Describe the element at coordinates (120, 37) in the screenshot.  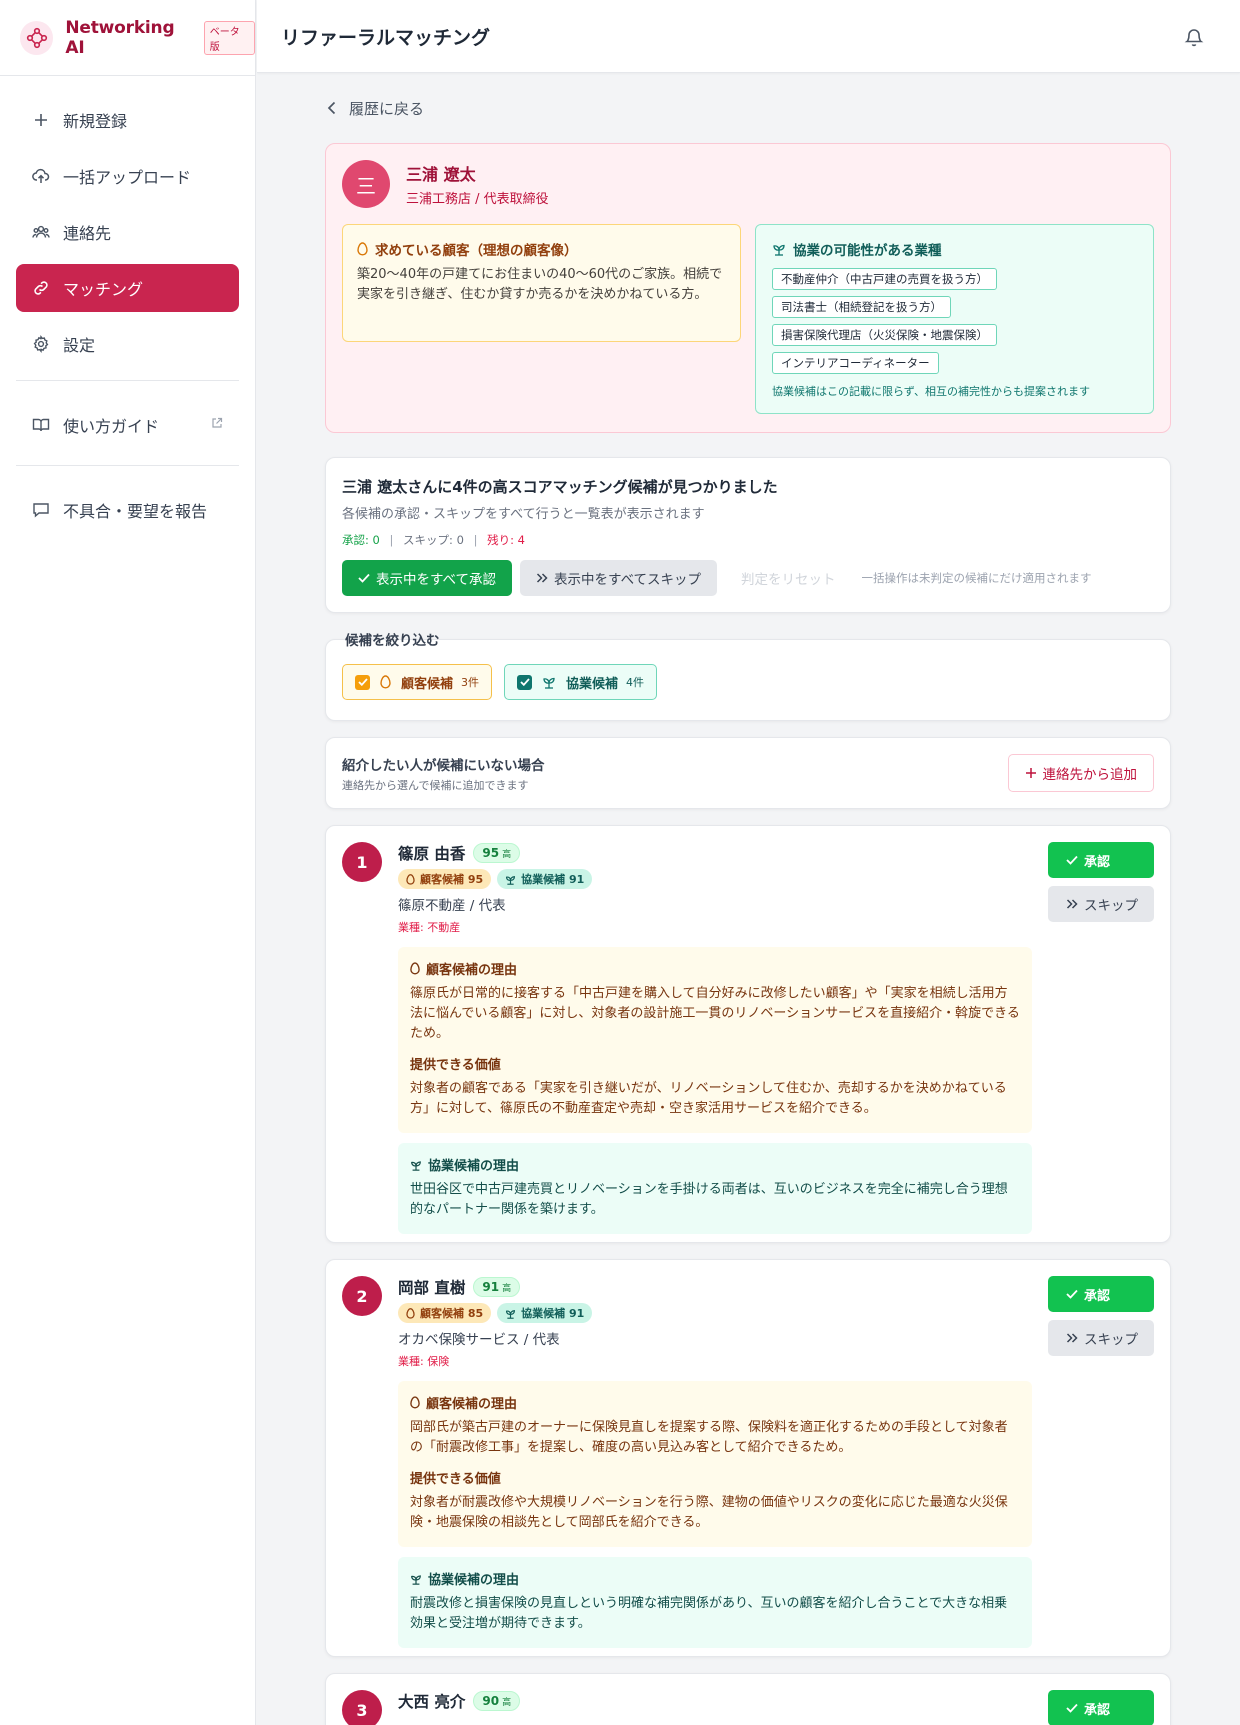
I see `app-name: Networking AI` at that location.